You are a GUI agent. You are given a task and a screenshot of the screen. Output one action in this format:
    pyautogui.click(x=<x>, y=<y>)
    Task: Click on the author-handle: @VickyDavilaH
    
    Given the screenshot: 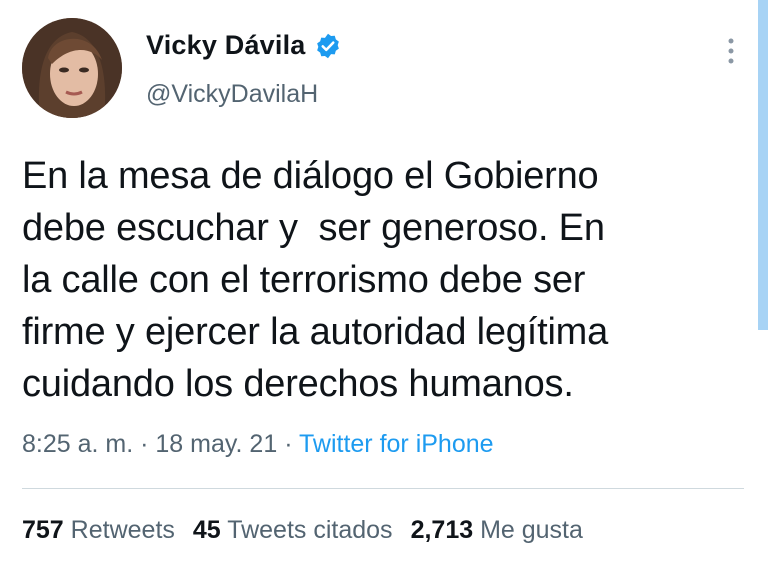 What is the action you would take?
    pyautogui.click(x=232, y=94)
    